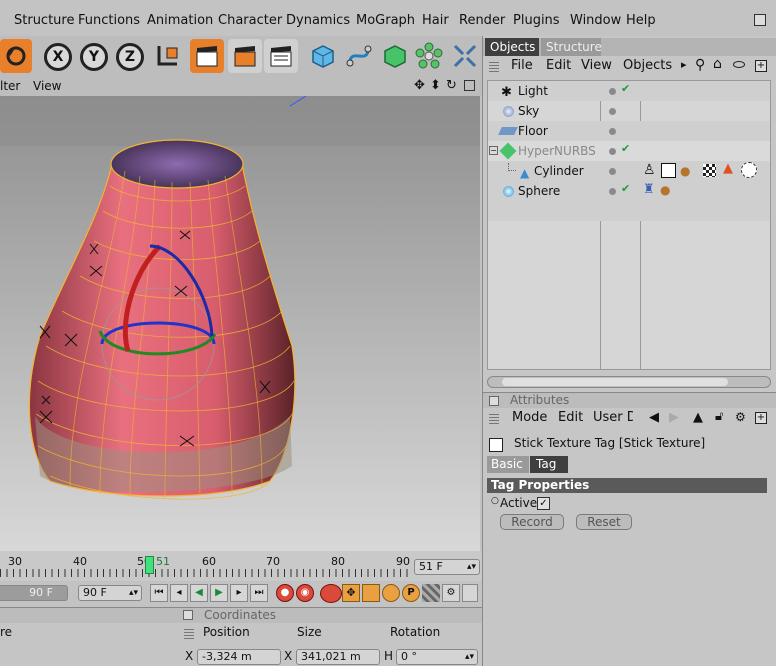 The image size is (776, 666). Describe the element at coordinates (529, 417) in the screenshot. I see `attr-menu-mode: Mode` at that location.